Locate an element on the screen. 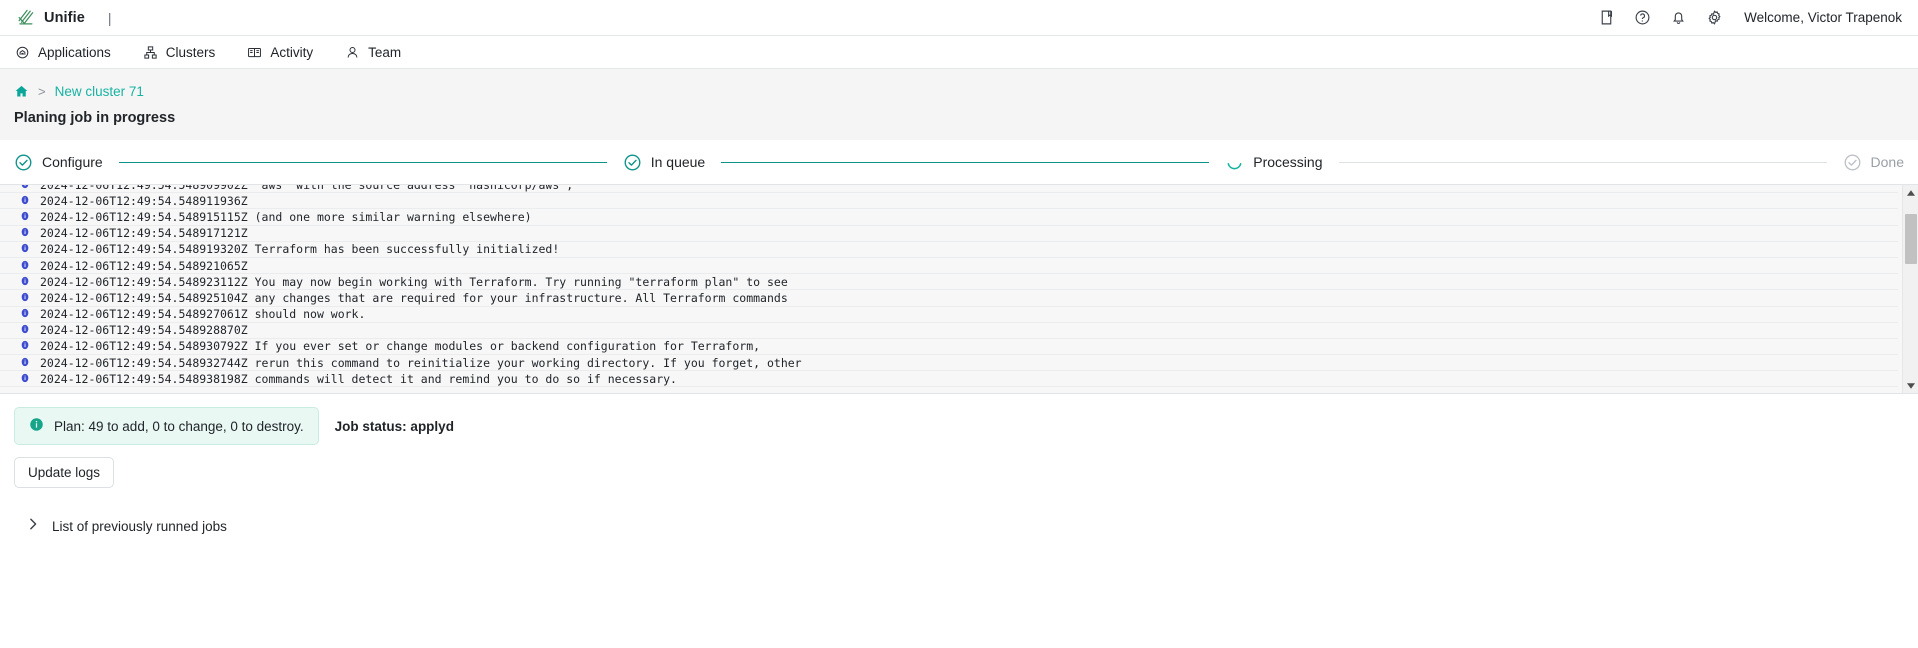  settings-icon is located at coordinates (1714, 17).